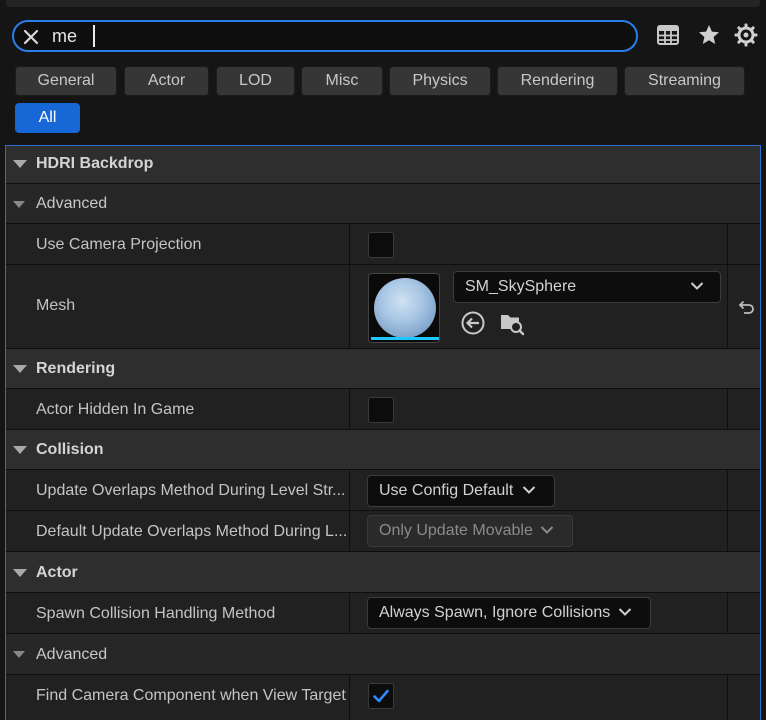  What do you see at coordinates (119, 244) in the screenshot?
I see `property-label: Use Camera Projection` at bounding box center [119, 244].